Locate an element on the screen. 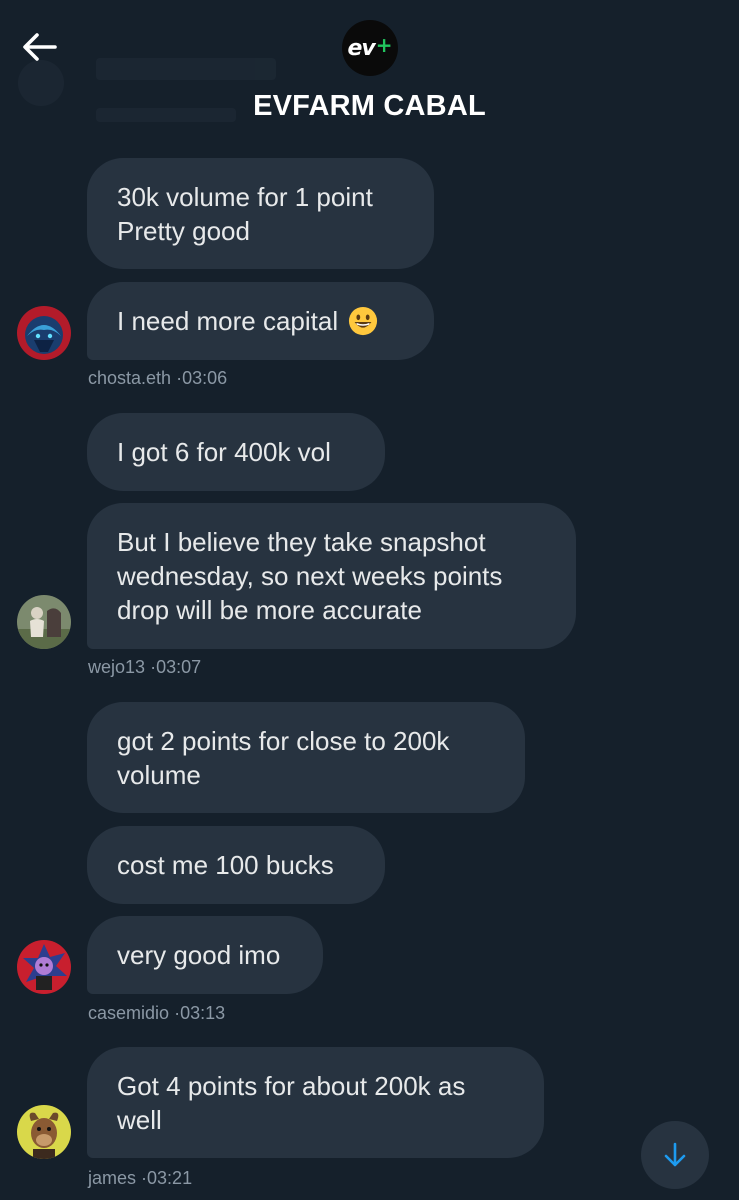 This screenshot has height=1200, width=739. message-bubble: cost me 100 bucks is located at coordinates (236, 865).